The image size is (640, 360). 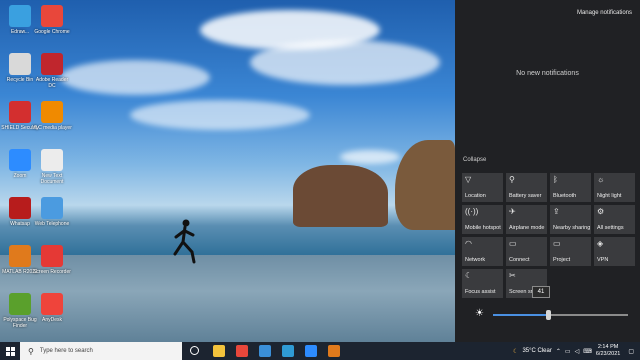 What do you see at coordinates (66, 351) in the screenshot?
I see `search-placeholder: Type here to search` at bounding box center [66, 351].